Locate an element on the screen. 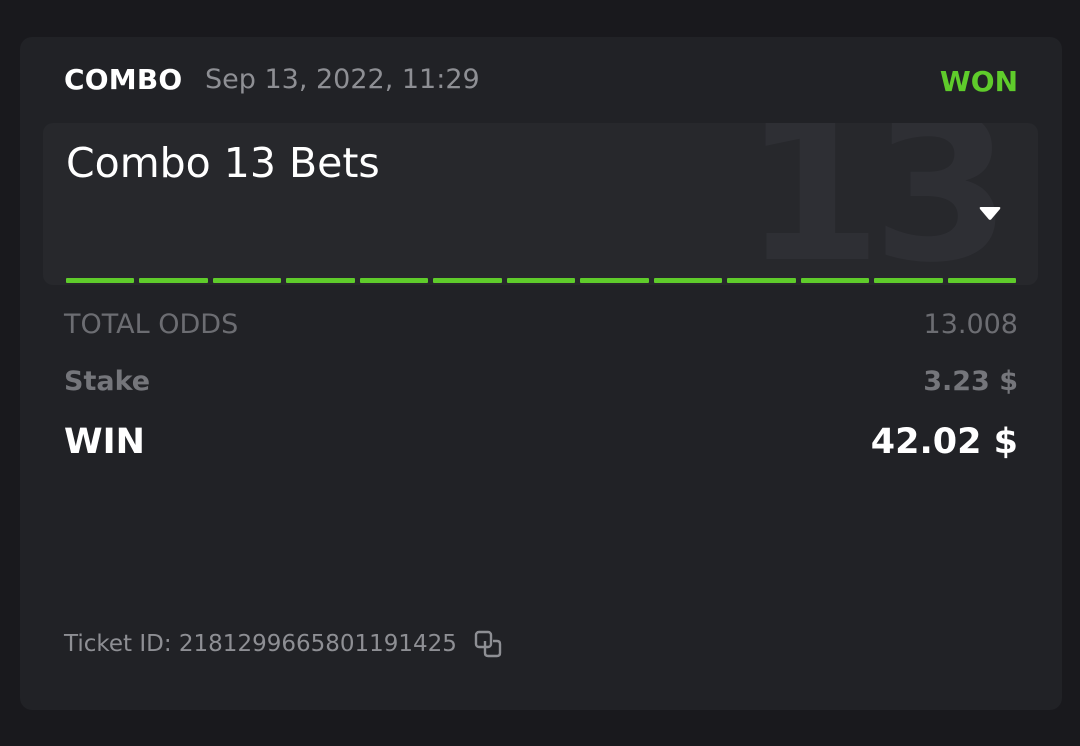  chevron-down-icon is located at coordinates (990, 214).